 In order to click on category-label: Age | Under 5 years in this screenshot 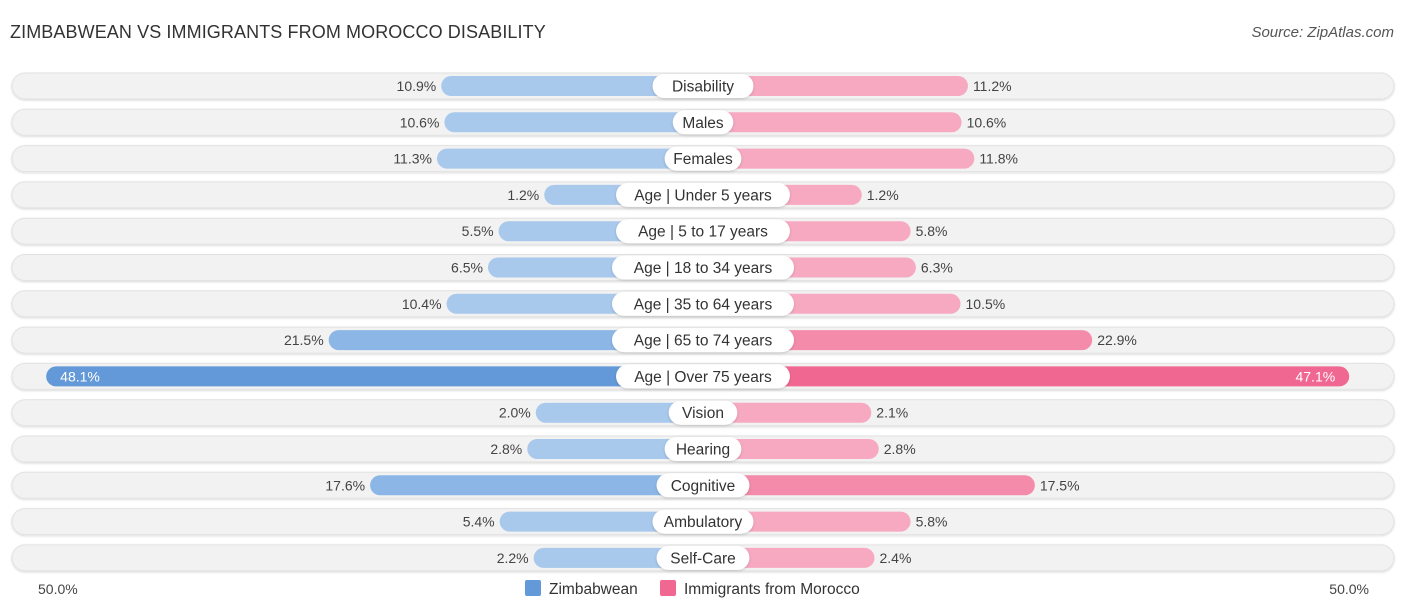, I will do `click(703, 194)`.